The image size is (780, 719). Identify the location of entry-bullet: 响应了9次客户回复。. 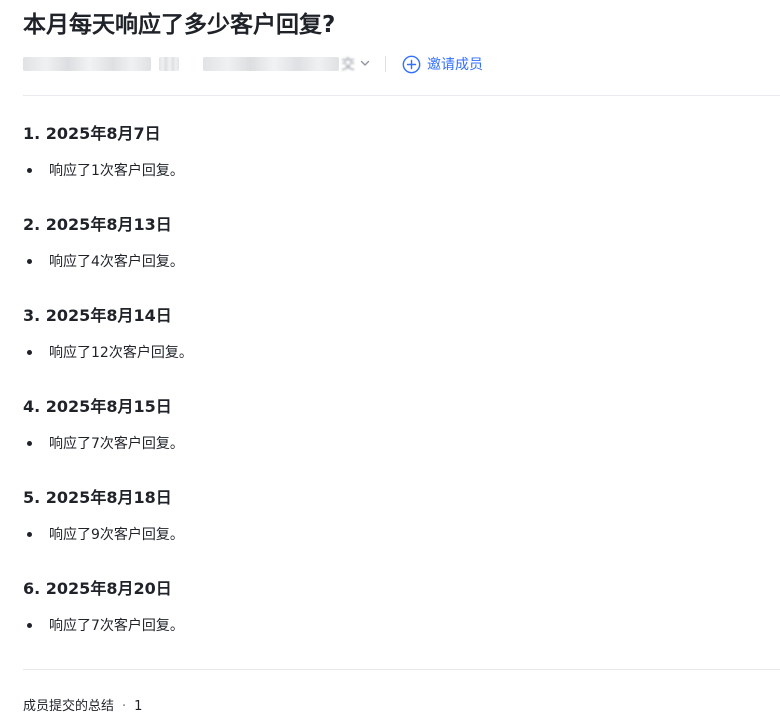
(401, 534).